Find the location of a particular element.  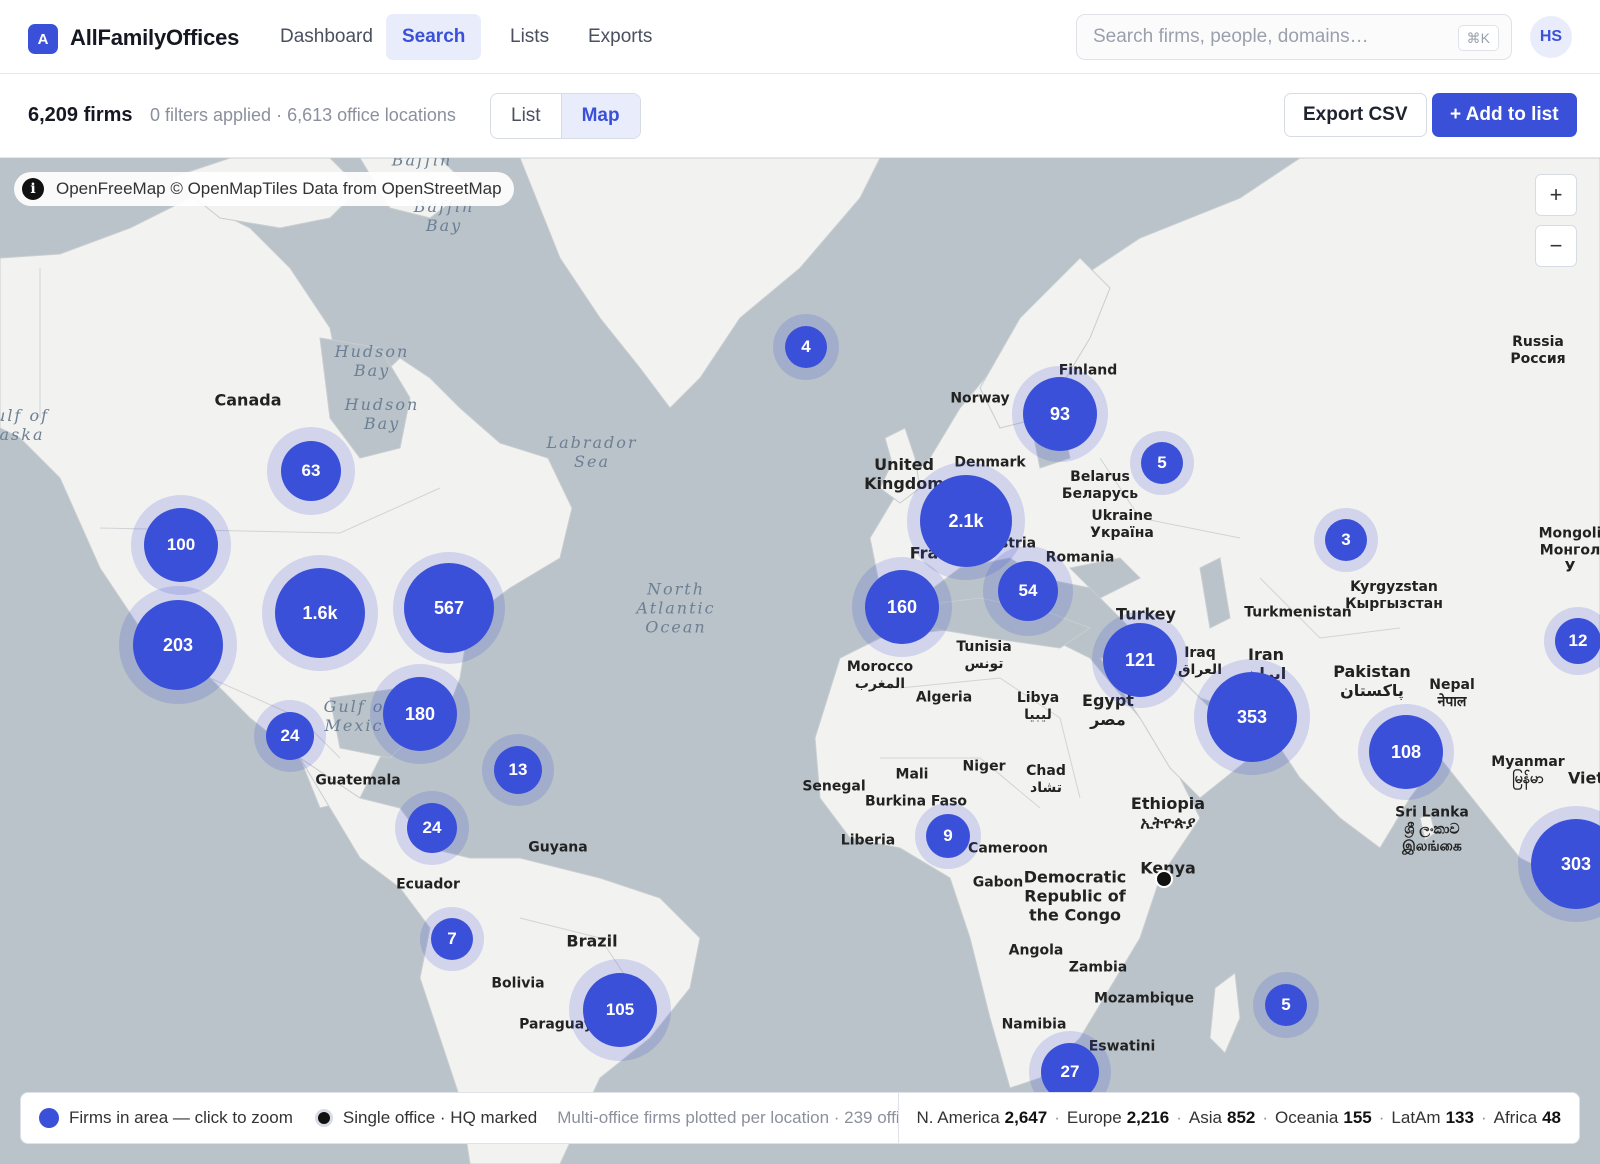

country-label: Russia Россия is located at coordinates (1538, 350).